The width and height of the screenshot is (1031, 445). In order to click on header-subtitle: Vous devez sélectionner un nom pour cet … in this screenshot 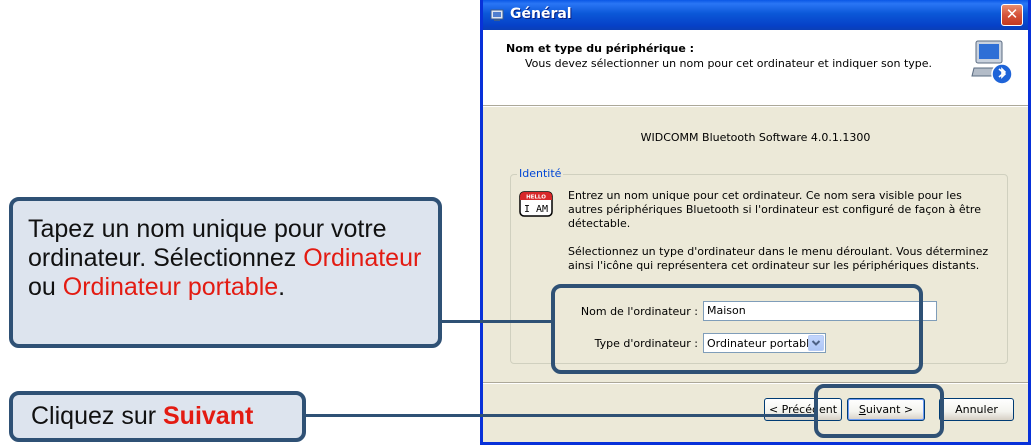, I will do `click(729, 63)`.